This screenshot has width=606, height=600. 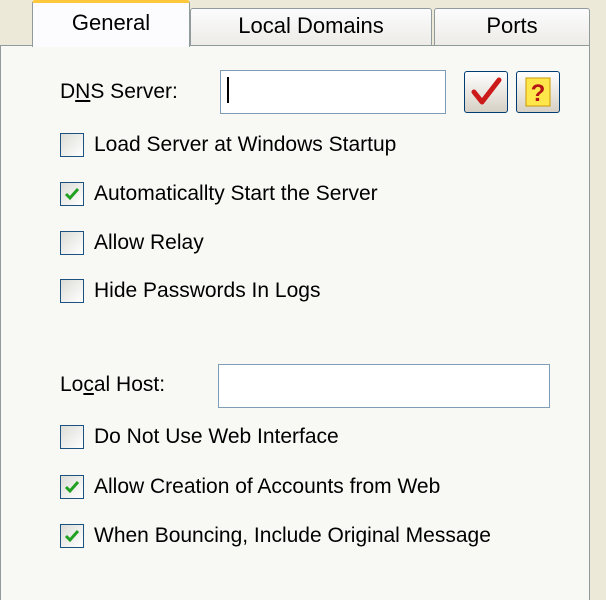 I want to click on web-account-creation-checkbox, so click(x=72, y=487).